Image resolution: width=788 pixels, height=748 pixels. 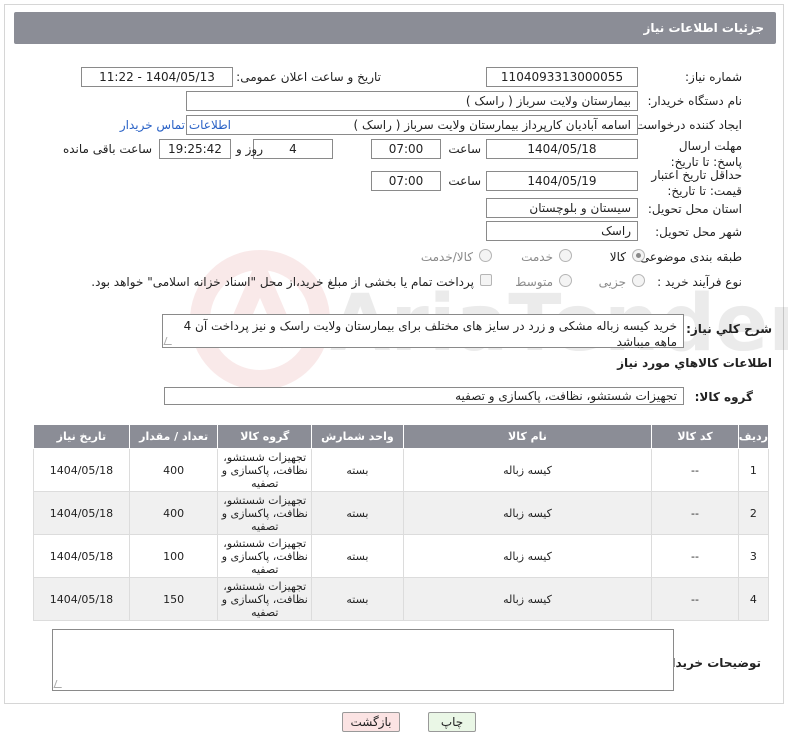 I want to click on col-header-qty: تعداد / مقدار, so click(x=173, y=436).